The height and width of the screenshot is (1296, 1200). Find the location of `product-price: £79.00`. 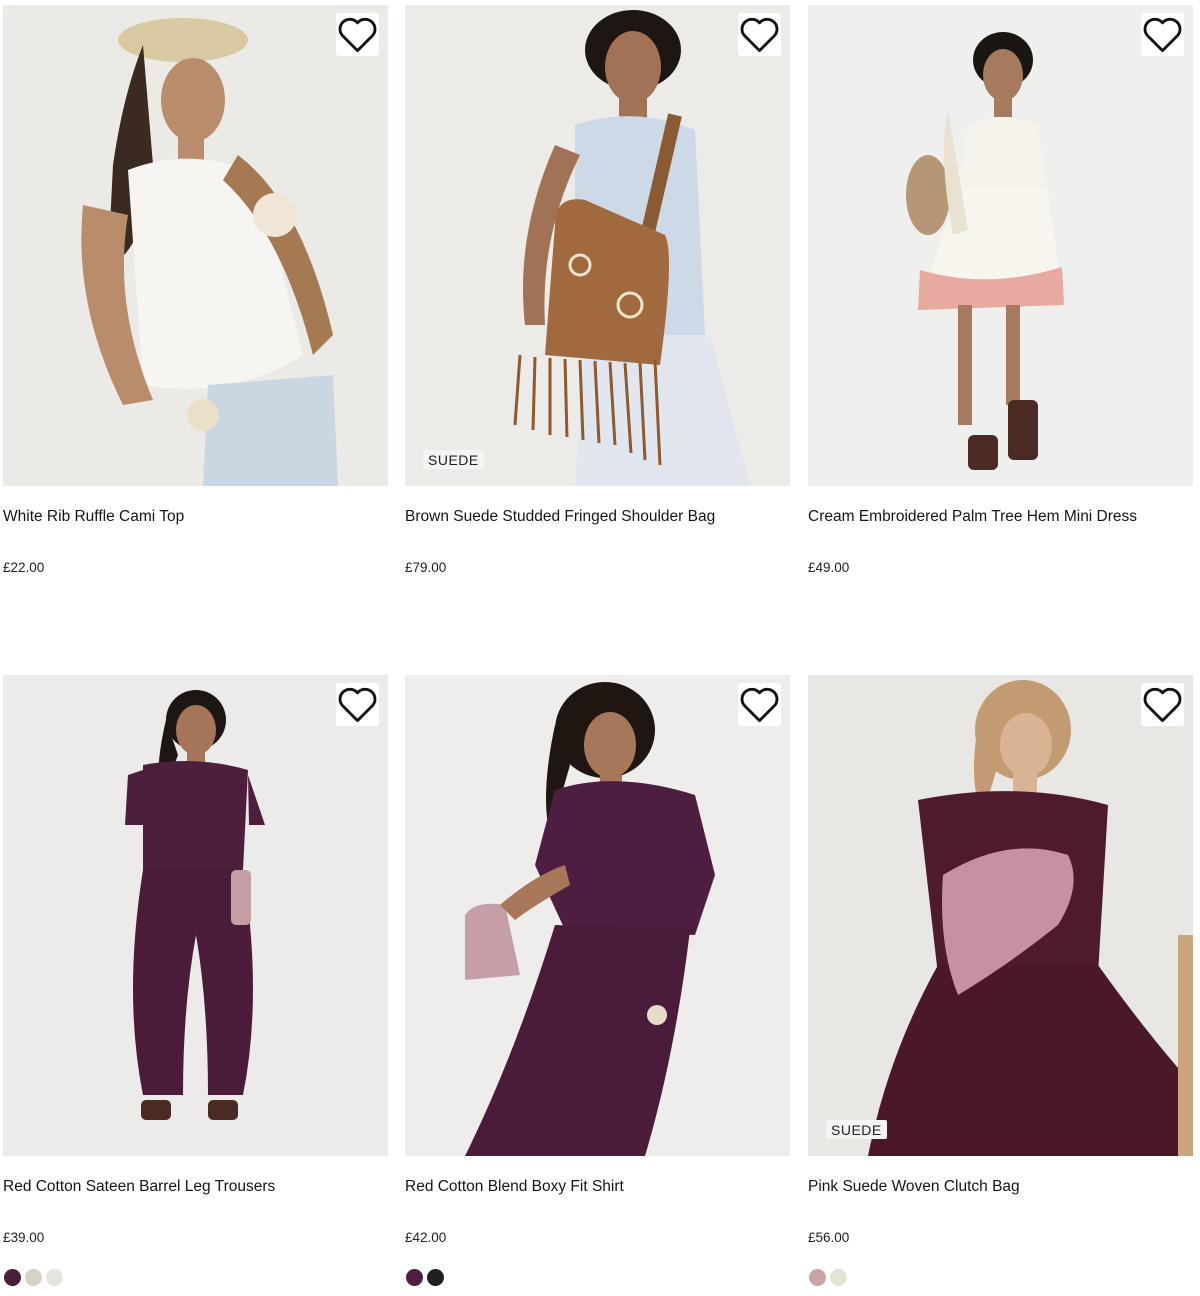

product-price: £79.00 is located at coordinates (426, 567).